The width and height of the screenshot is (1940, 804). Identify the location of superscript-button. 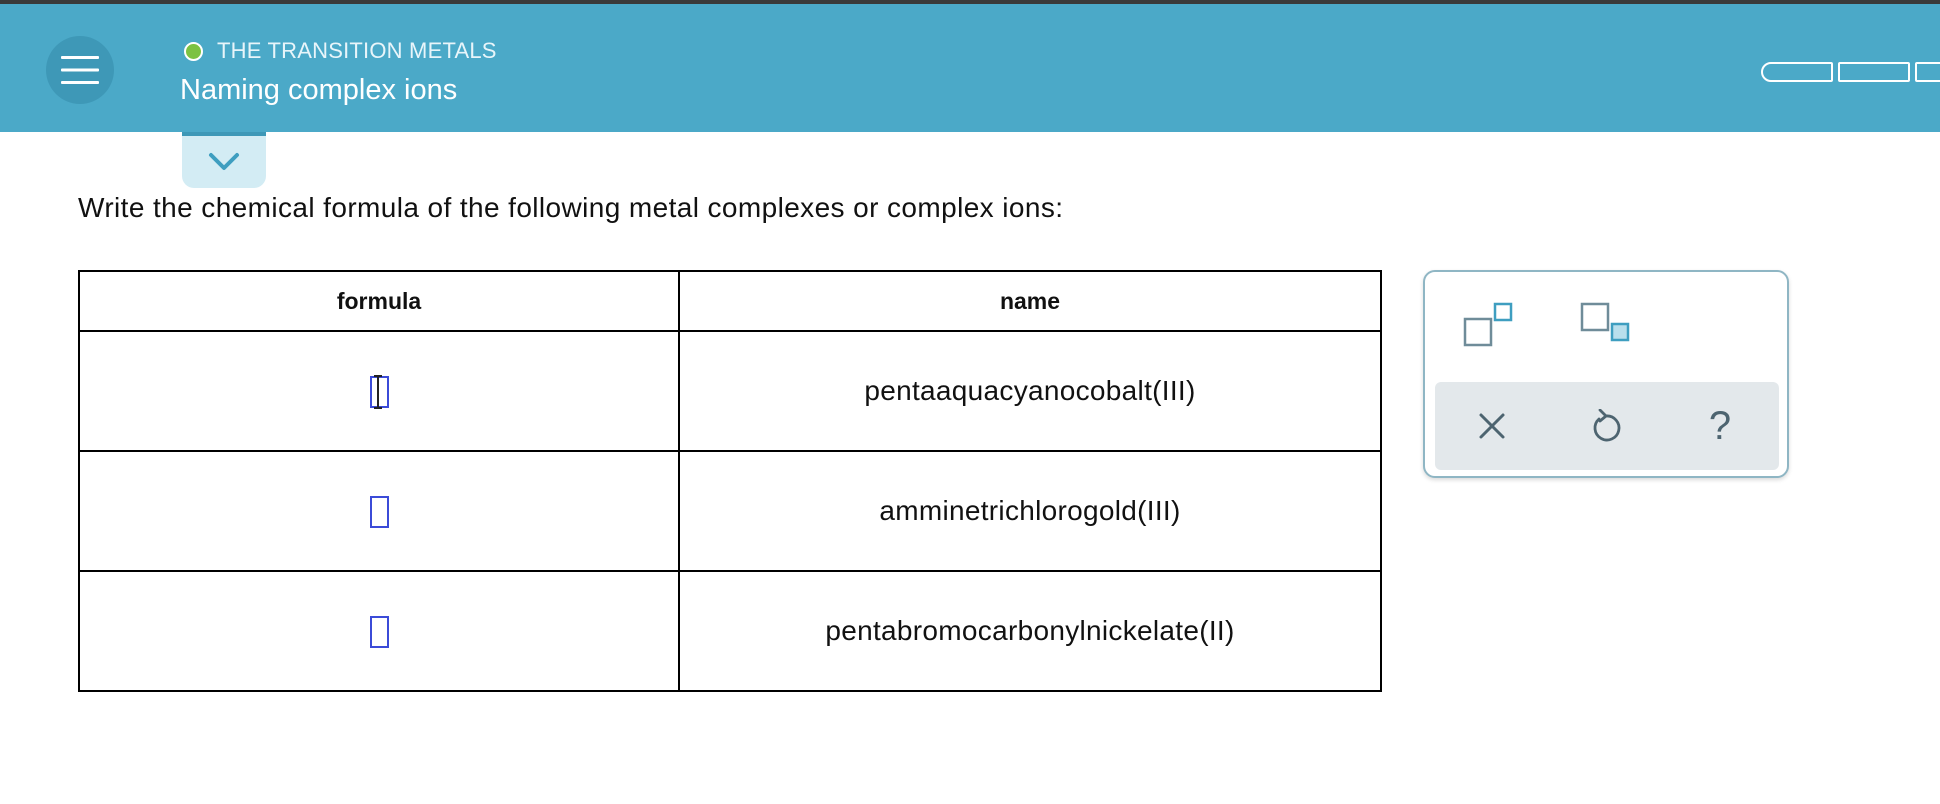
(1489, 327).